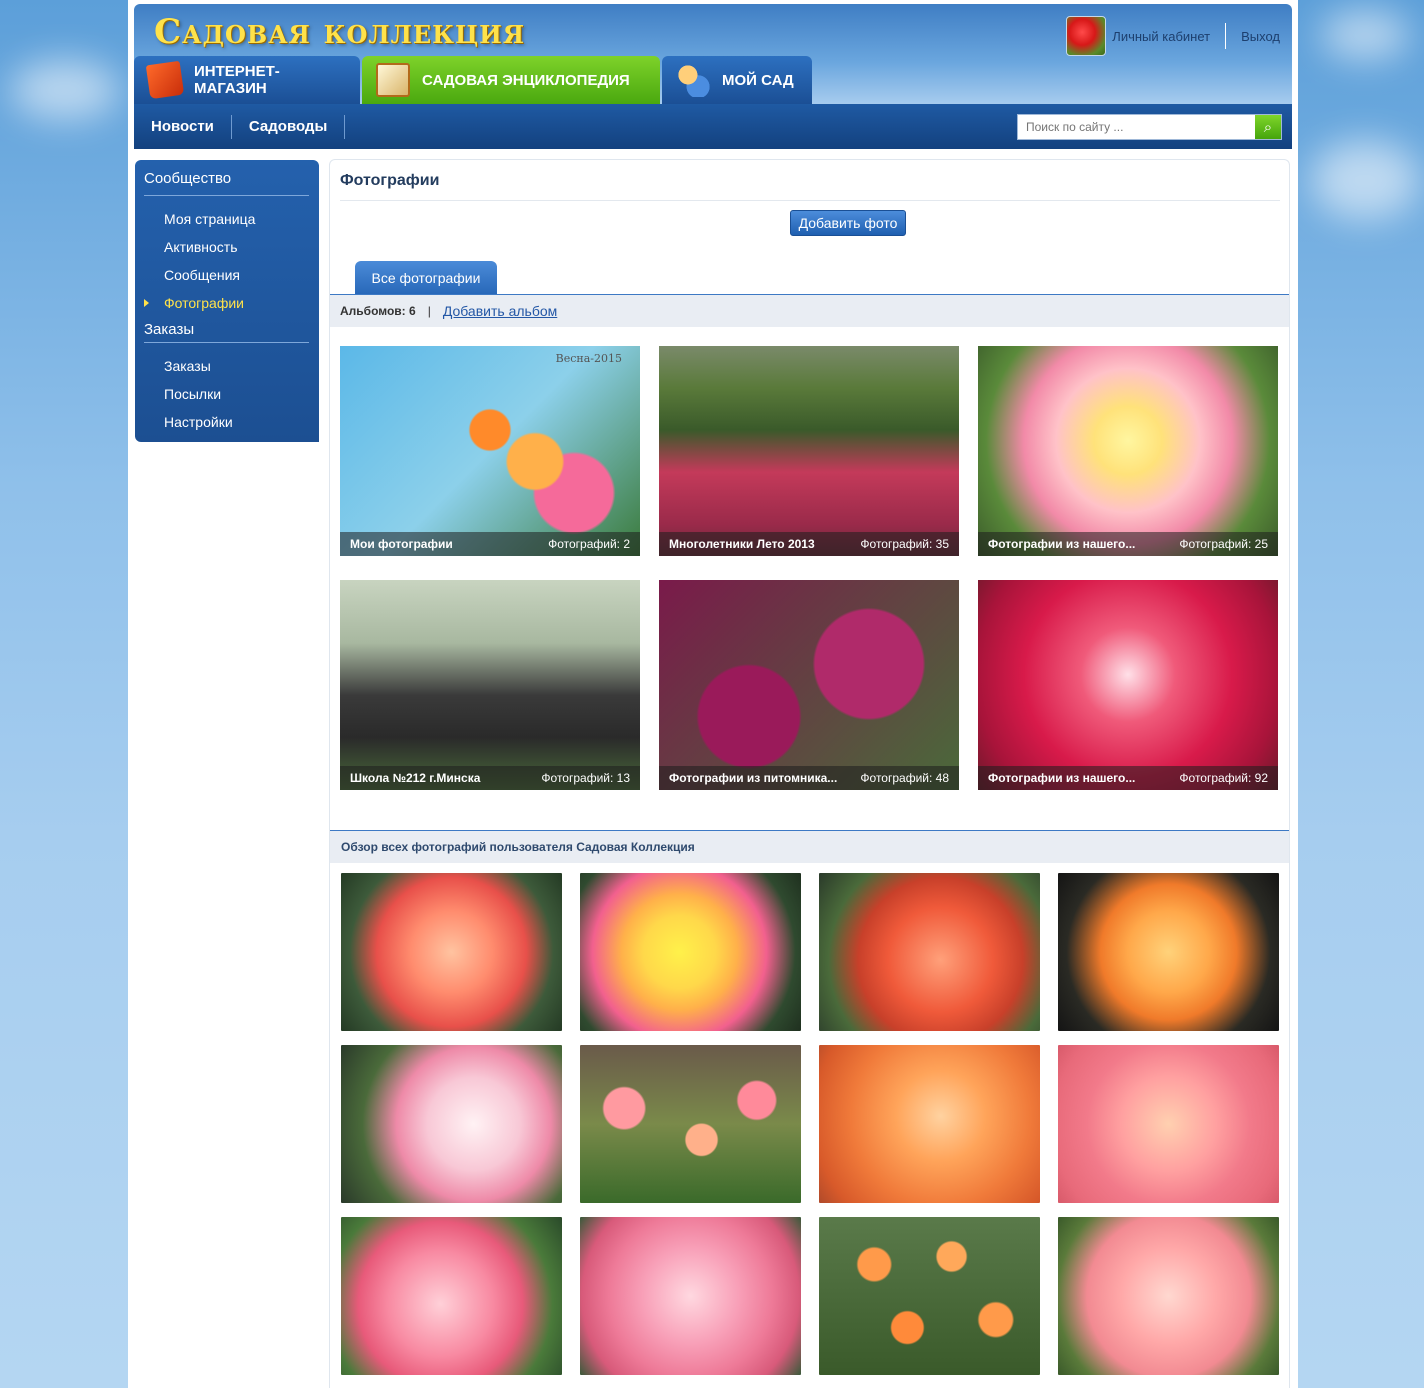  Describe the element at coordinates (165, 80) in the screenshot. I see `shopping-bag-icon` at that location.